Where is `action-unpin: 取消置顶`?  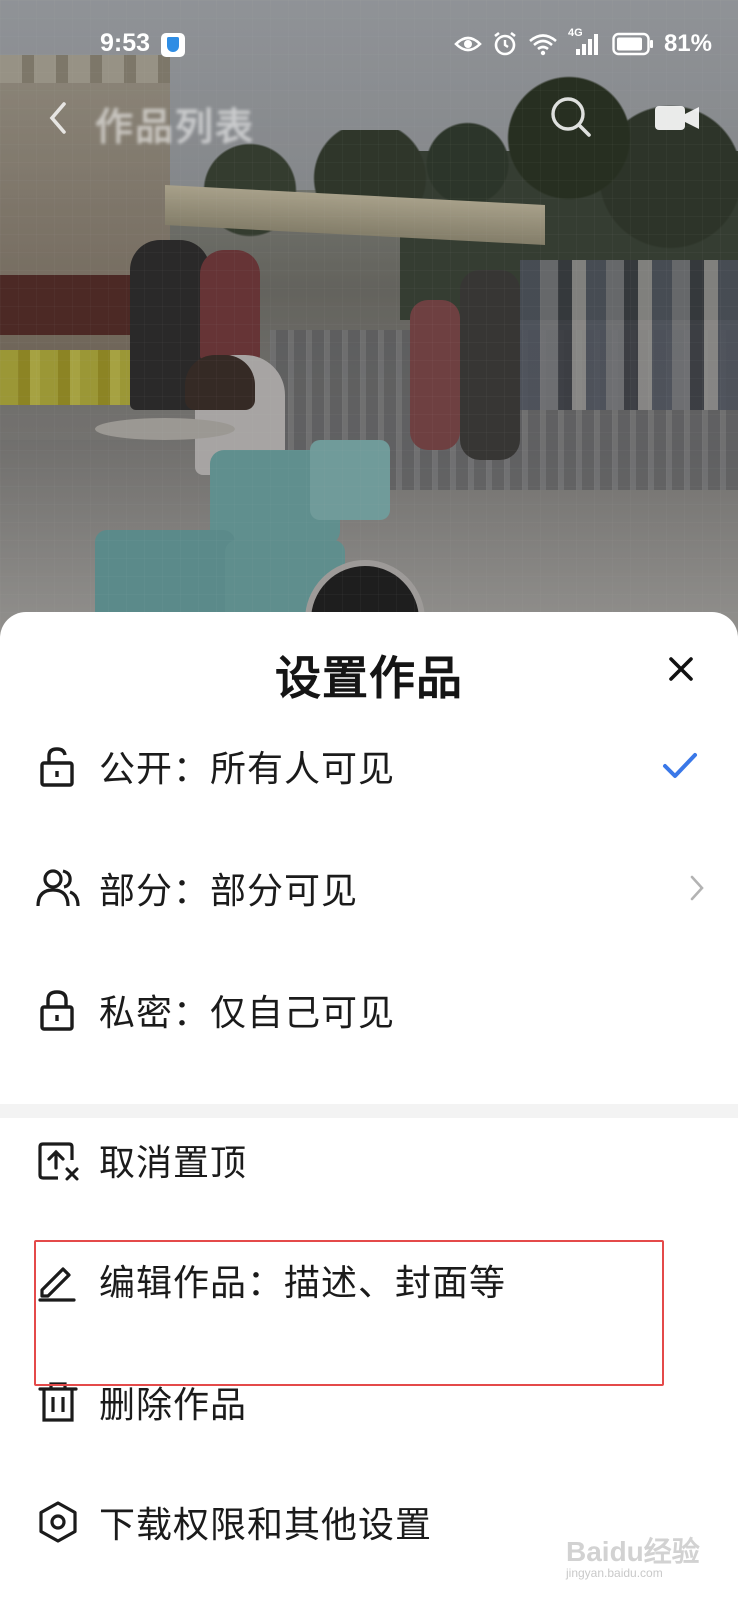
action-unpin: 取消置顶 is located at coordinates (369, 1160).